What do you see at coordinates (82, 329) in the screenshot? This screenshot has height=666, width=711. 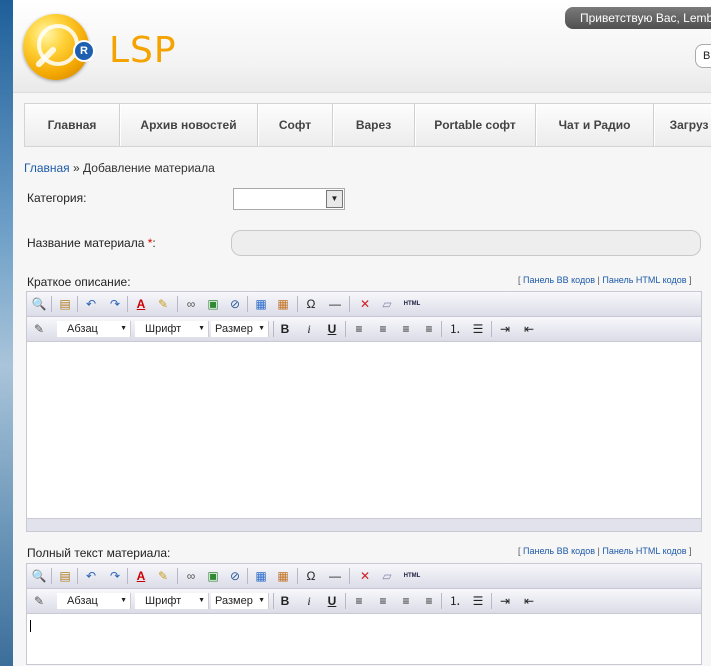 I see `paragraph-select-value: Абзац` at bounding box center [82, 329].